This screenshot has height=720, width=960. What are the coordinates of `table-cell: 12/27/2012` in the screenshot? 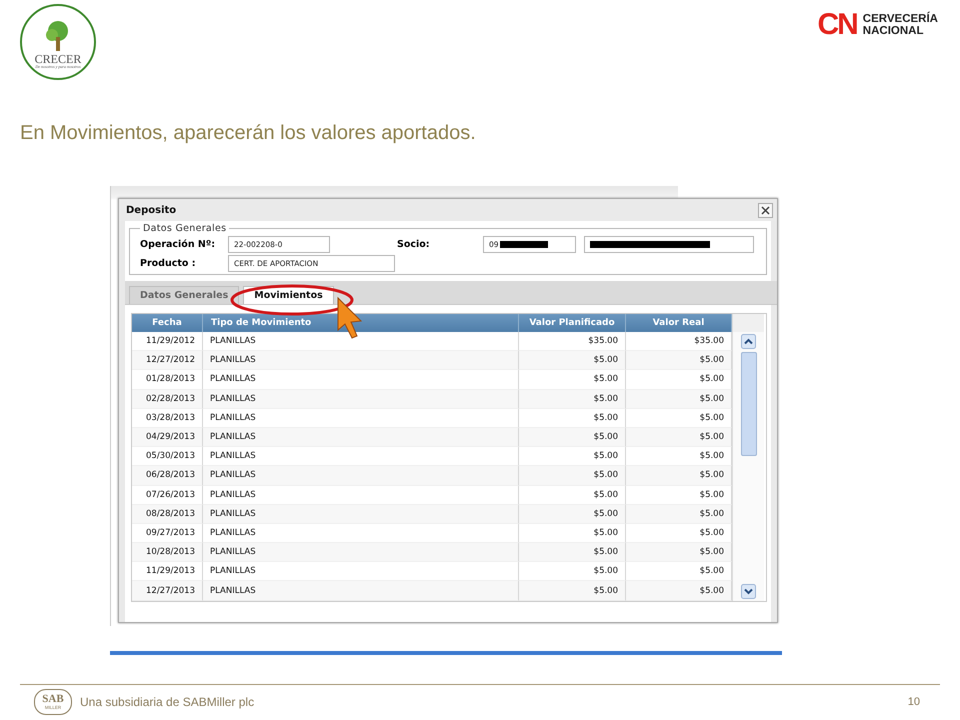 It's located at (167, 360).